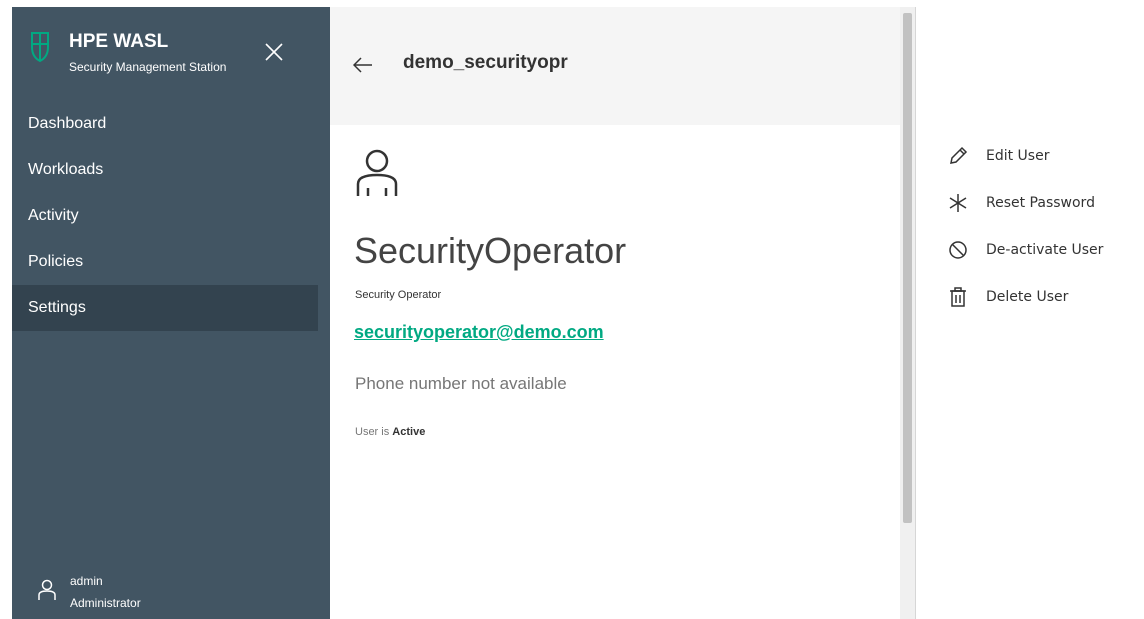  I want to click on user-status: User is Active, so click(390, 432).